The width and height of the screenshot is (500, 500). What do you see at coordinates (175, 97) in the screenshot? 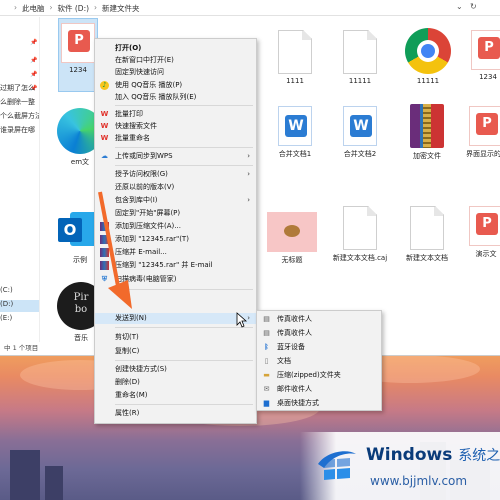
I see `menu-item-qq-music-queue: 加入 QQ音乐 播放队列(E)` at bounding box center [175, 97].